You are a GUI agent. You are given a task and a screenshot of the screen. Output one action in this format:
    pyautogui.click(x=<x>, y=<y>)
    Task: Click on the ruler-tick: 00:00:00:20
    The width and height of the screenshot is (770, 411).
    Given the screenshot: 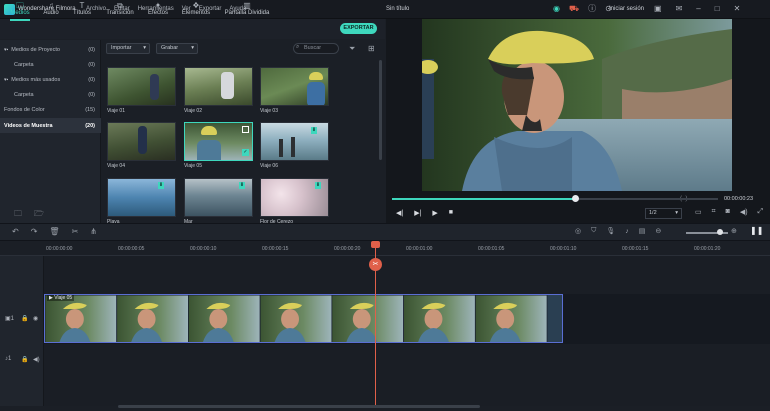 What is the action you would take?
    pyautogui.click(x=347, y=249)
    